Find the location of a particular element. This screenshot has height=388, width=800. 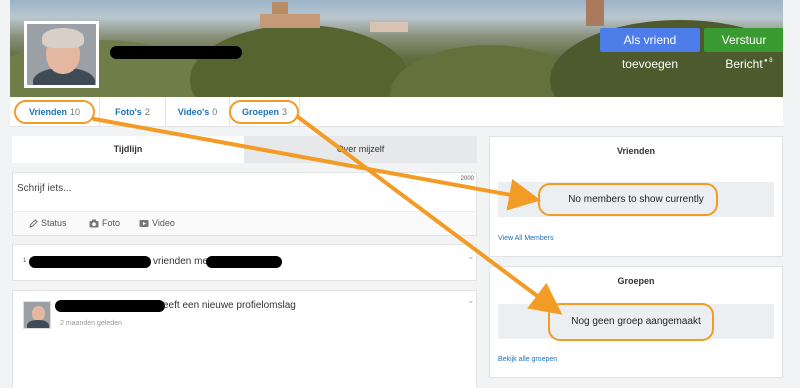

highlight-groups-tab is located at coordinates (264, 112).